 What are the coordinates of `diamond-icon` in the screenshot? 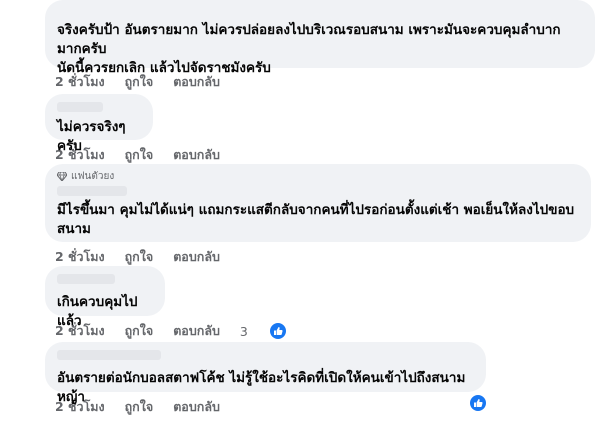 It's located at (62, 176).